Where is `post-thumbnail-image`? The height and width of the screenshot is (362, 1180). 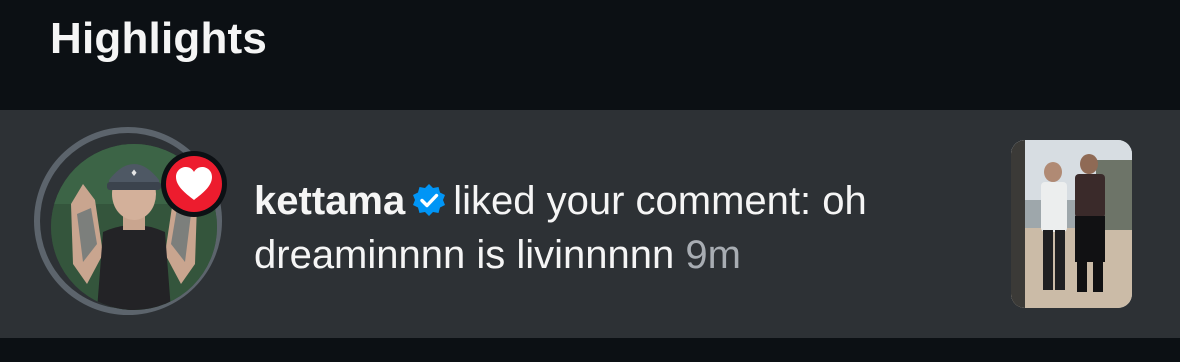
post-thumbnail-image is located at coordinates (1071, 224).